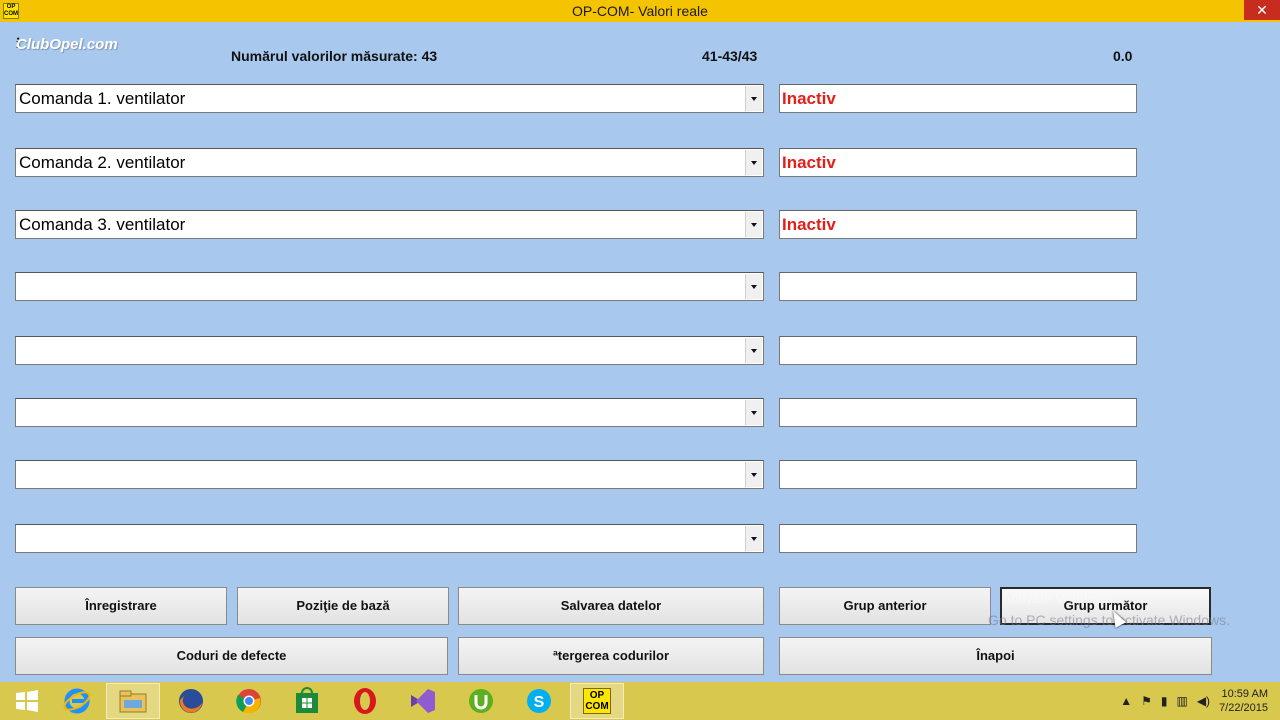 The height and width of the screenshot is (720, 1280). Describe the element at coordinates (231, 656) in the screenshot. I see `fault-codes-button: Coduri de defecte` at that location.